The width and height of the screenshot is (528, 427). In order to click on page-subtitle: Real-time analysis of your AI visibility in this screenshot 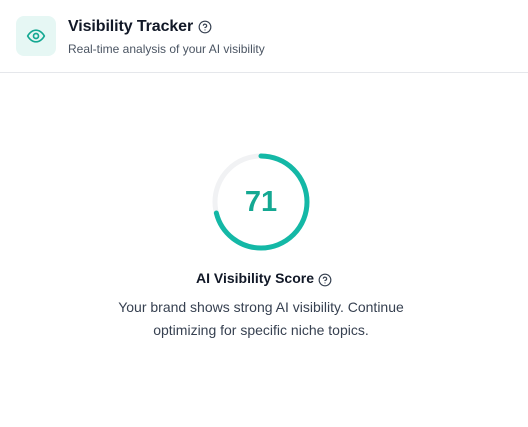, I will do `click(166, 49)`.